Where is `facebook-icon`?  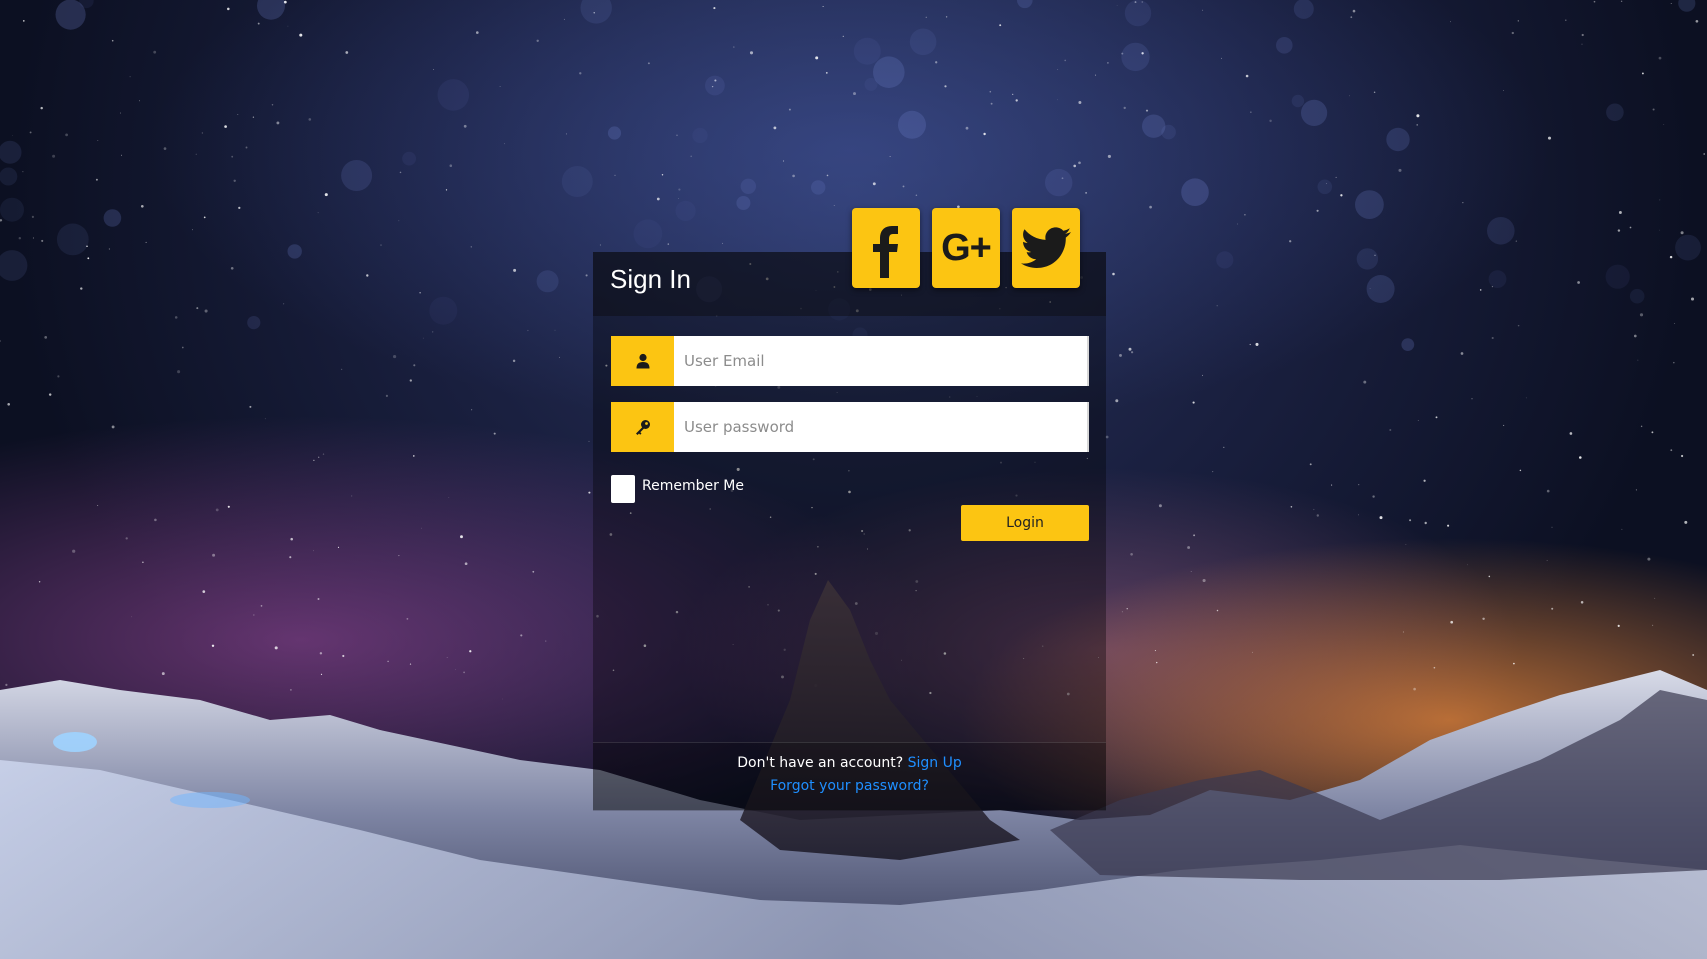 facebook-icon is located at coordinates (885, 252).